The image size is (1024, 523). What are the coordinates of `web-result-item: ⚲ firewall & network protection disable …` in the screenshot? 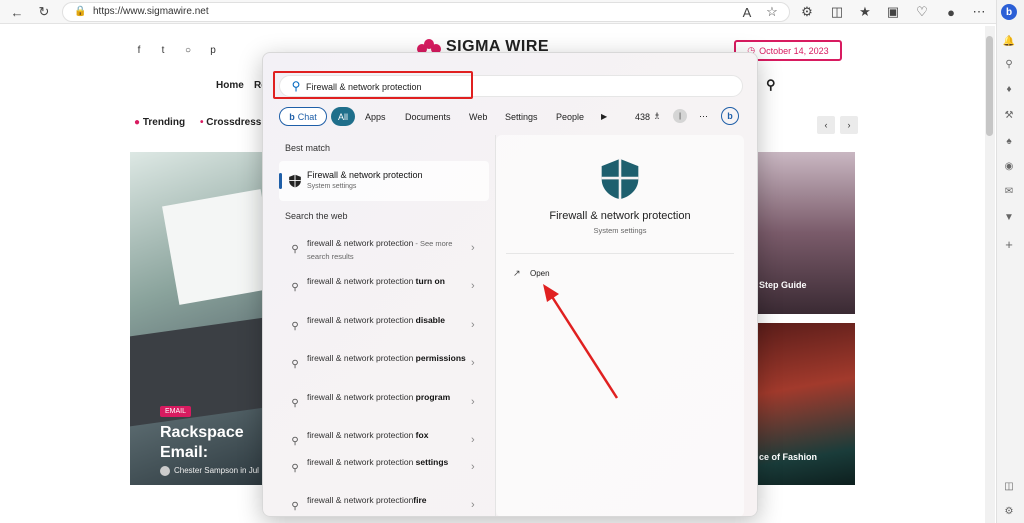 It's located at (384, 331).